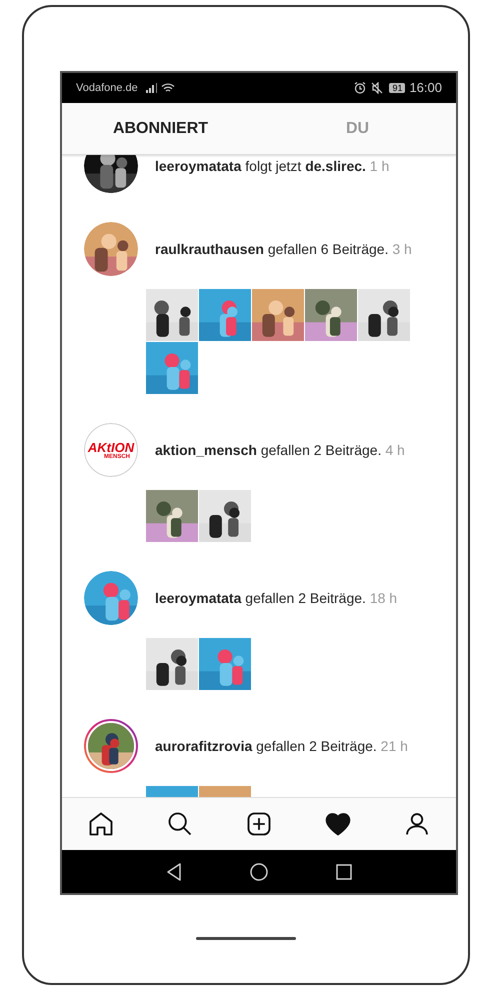  What do you see at coordinates (357, 128) in the screenshot?
I see `tab: DU` at bounding box center [357, 128].